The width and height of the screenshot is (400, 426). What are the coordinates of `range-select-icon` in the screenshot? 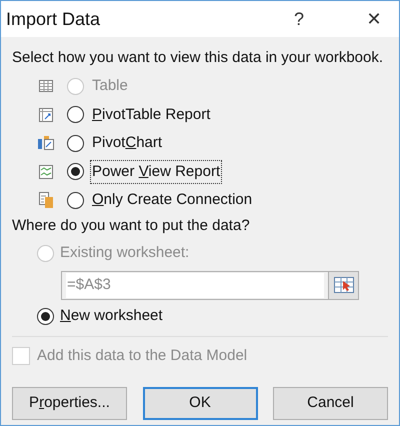 It's located at (344, 285).